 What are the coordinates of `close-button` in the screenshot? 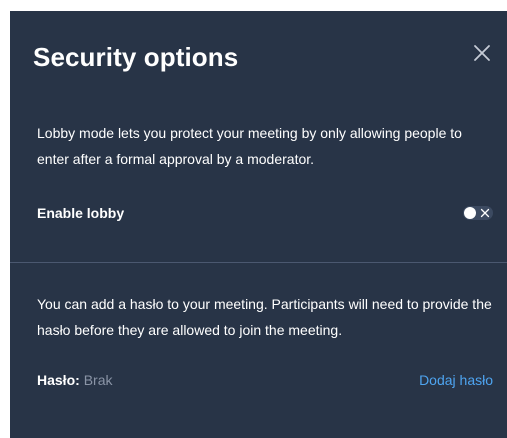 It's located at (482, 53).